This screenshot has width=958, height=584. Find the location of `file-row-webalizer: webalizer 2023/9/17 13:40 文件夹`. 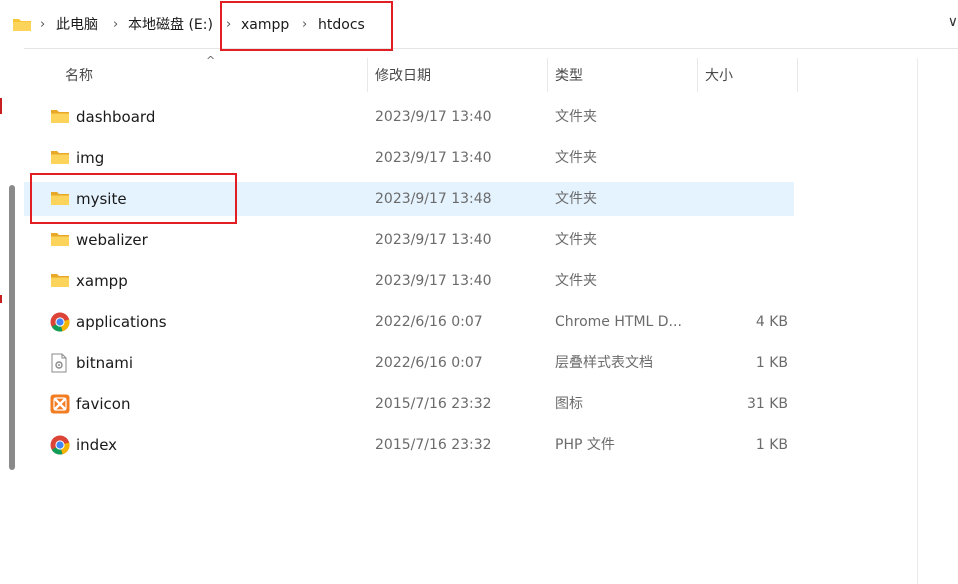

file-row-webalizer: webalizer 2023/9/17 13:40 文件夹 is located at coordinates (409, 240).